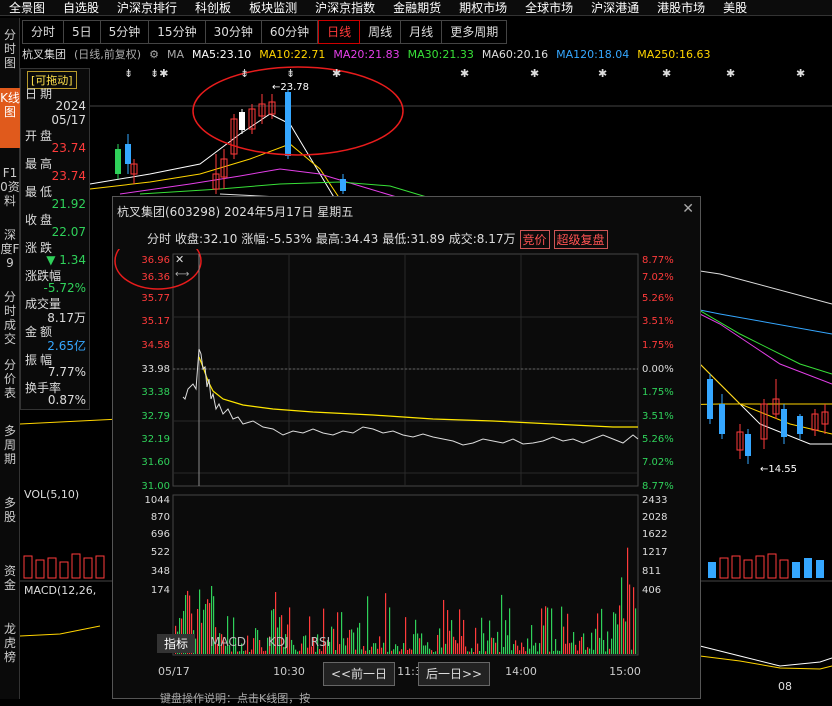  Describe the element at coordinates (615, 7) in the screenshot. I see `menu-item: 沪深港通` at that location.